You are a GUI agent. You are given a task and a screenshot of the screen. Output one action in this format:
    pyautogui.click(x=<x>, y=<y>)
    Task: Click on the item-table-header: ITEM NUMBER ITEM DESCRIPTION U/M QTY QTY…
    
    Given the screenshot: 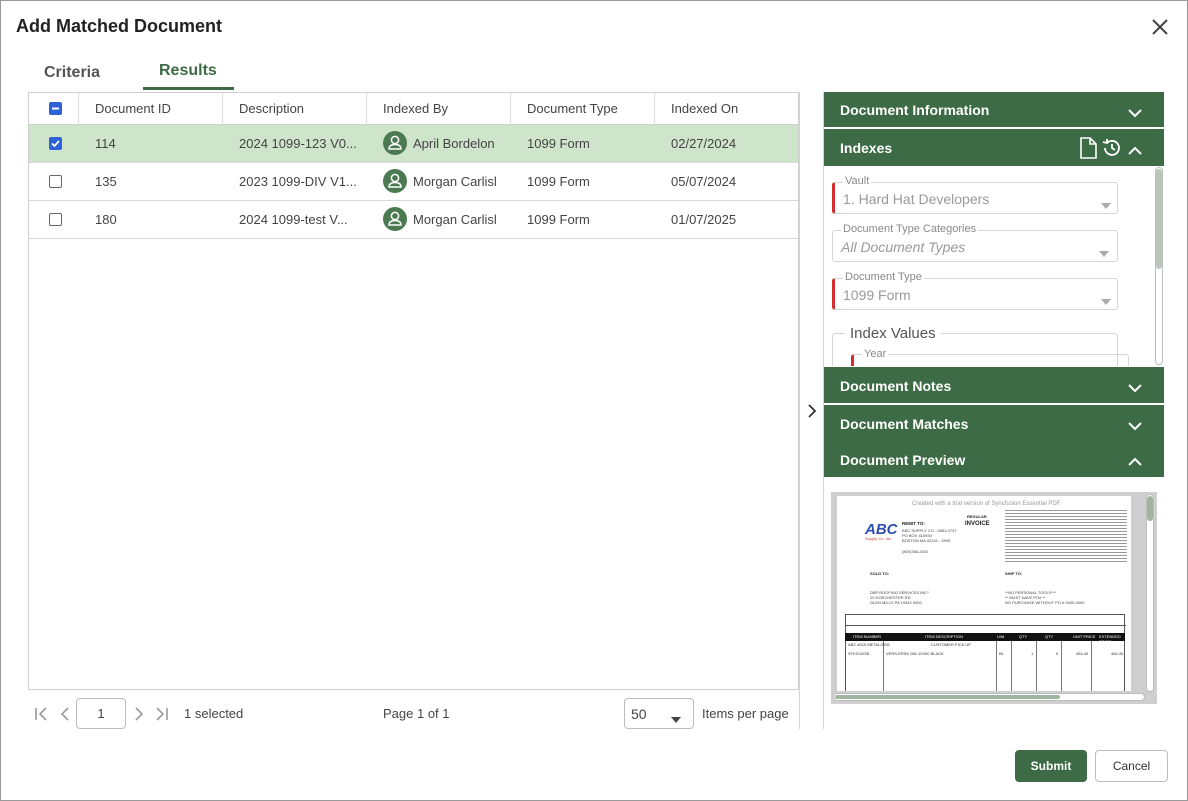 What is the action you would take?
    pyautogui.click(x=985, y=638)
    